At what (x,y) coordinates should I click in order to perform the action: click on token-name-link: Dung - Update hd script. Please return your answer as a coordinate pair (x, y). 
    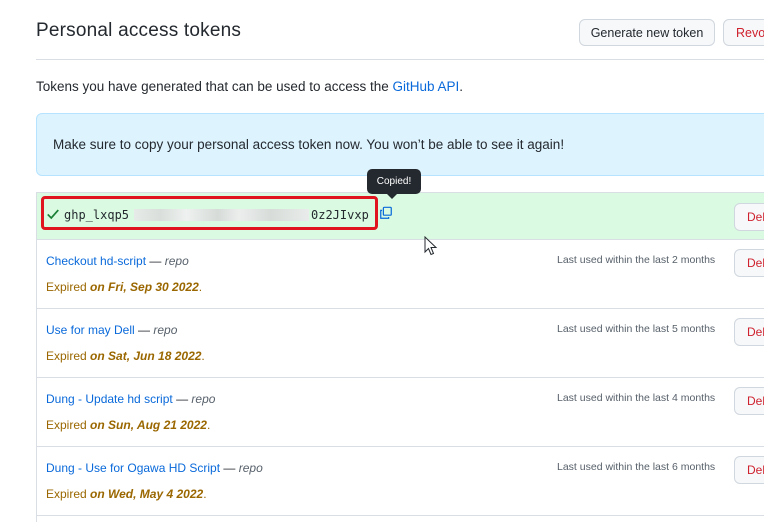
    Looking at the image, I should click on (109, 399).